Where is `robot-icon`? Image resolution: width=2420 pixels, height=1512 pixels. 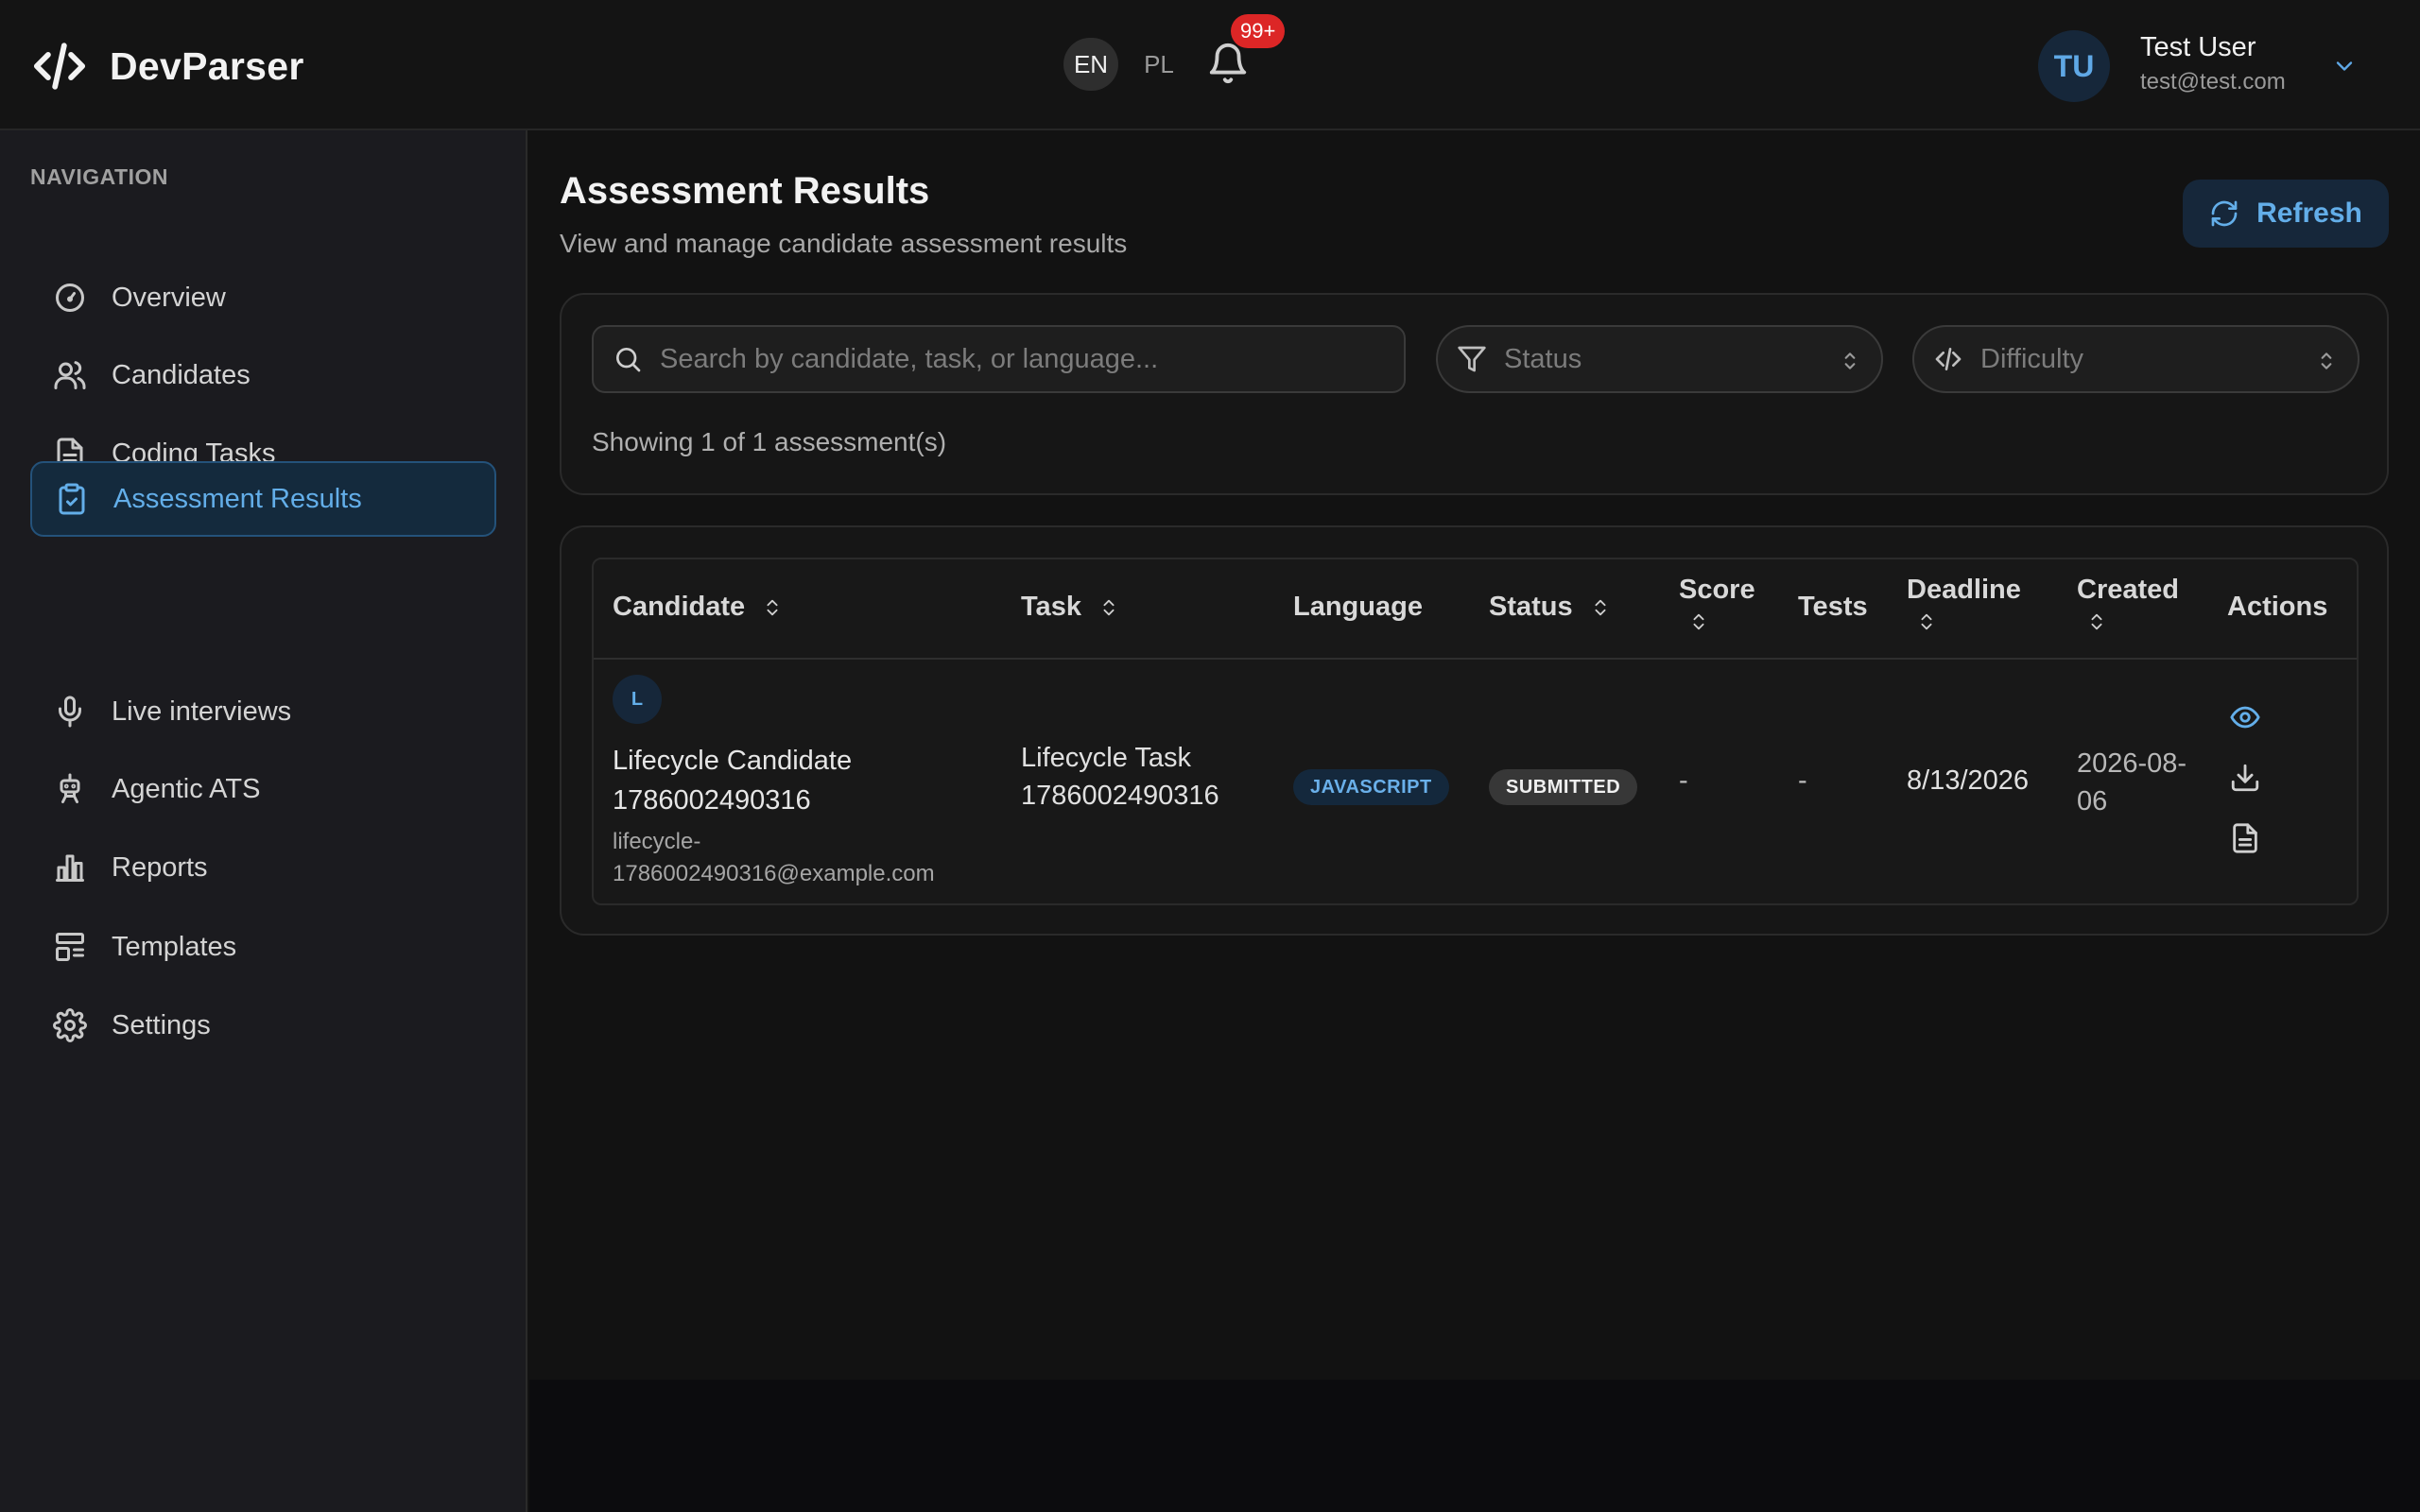 robot-icon is located at coordinates (70, 788).